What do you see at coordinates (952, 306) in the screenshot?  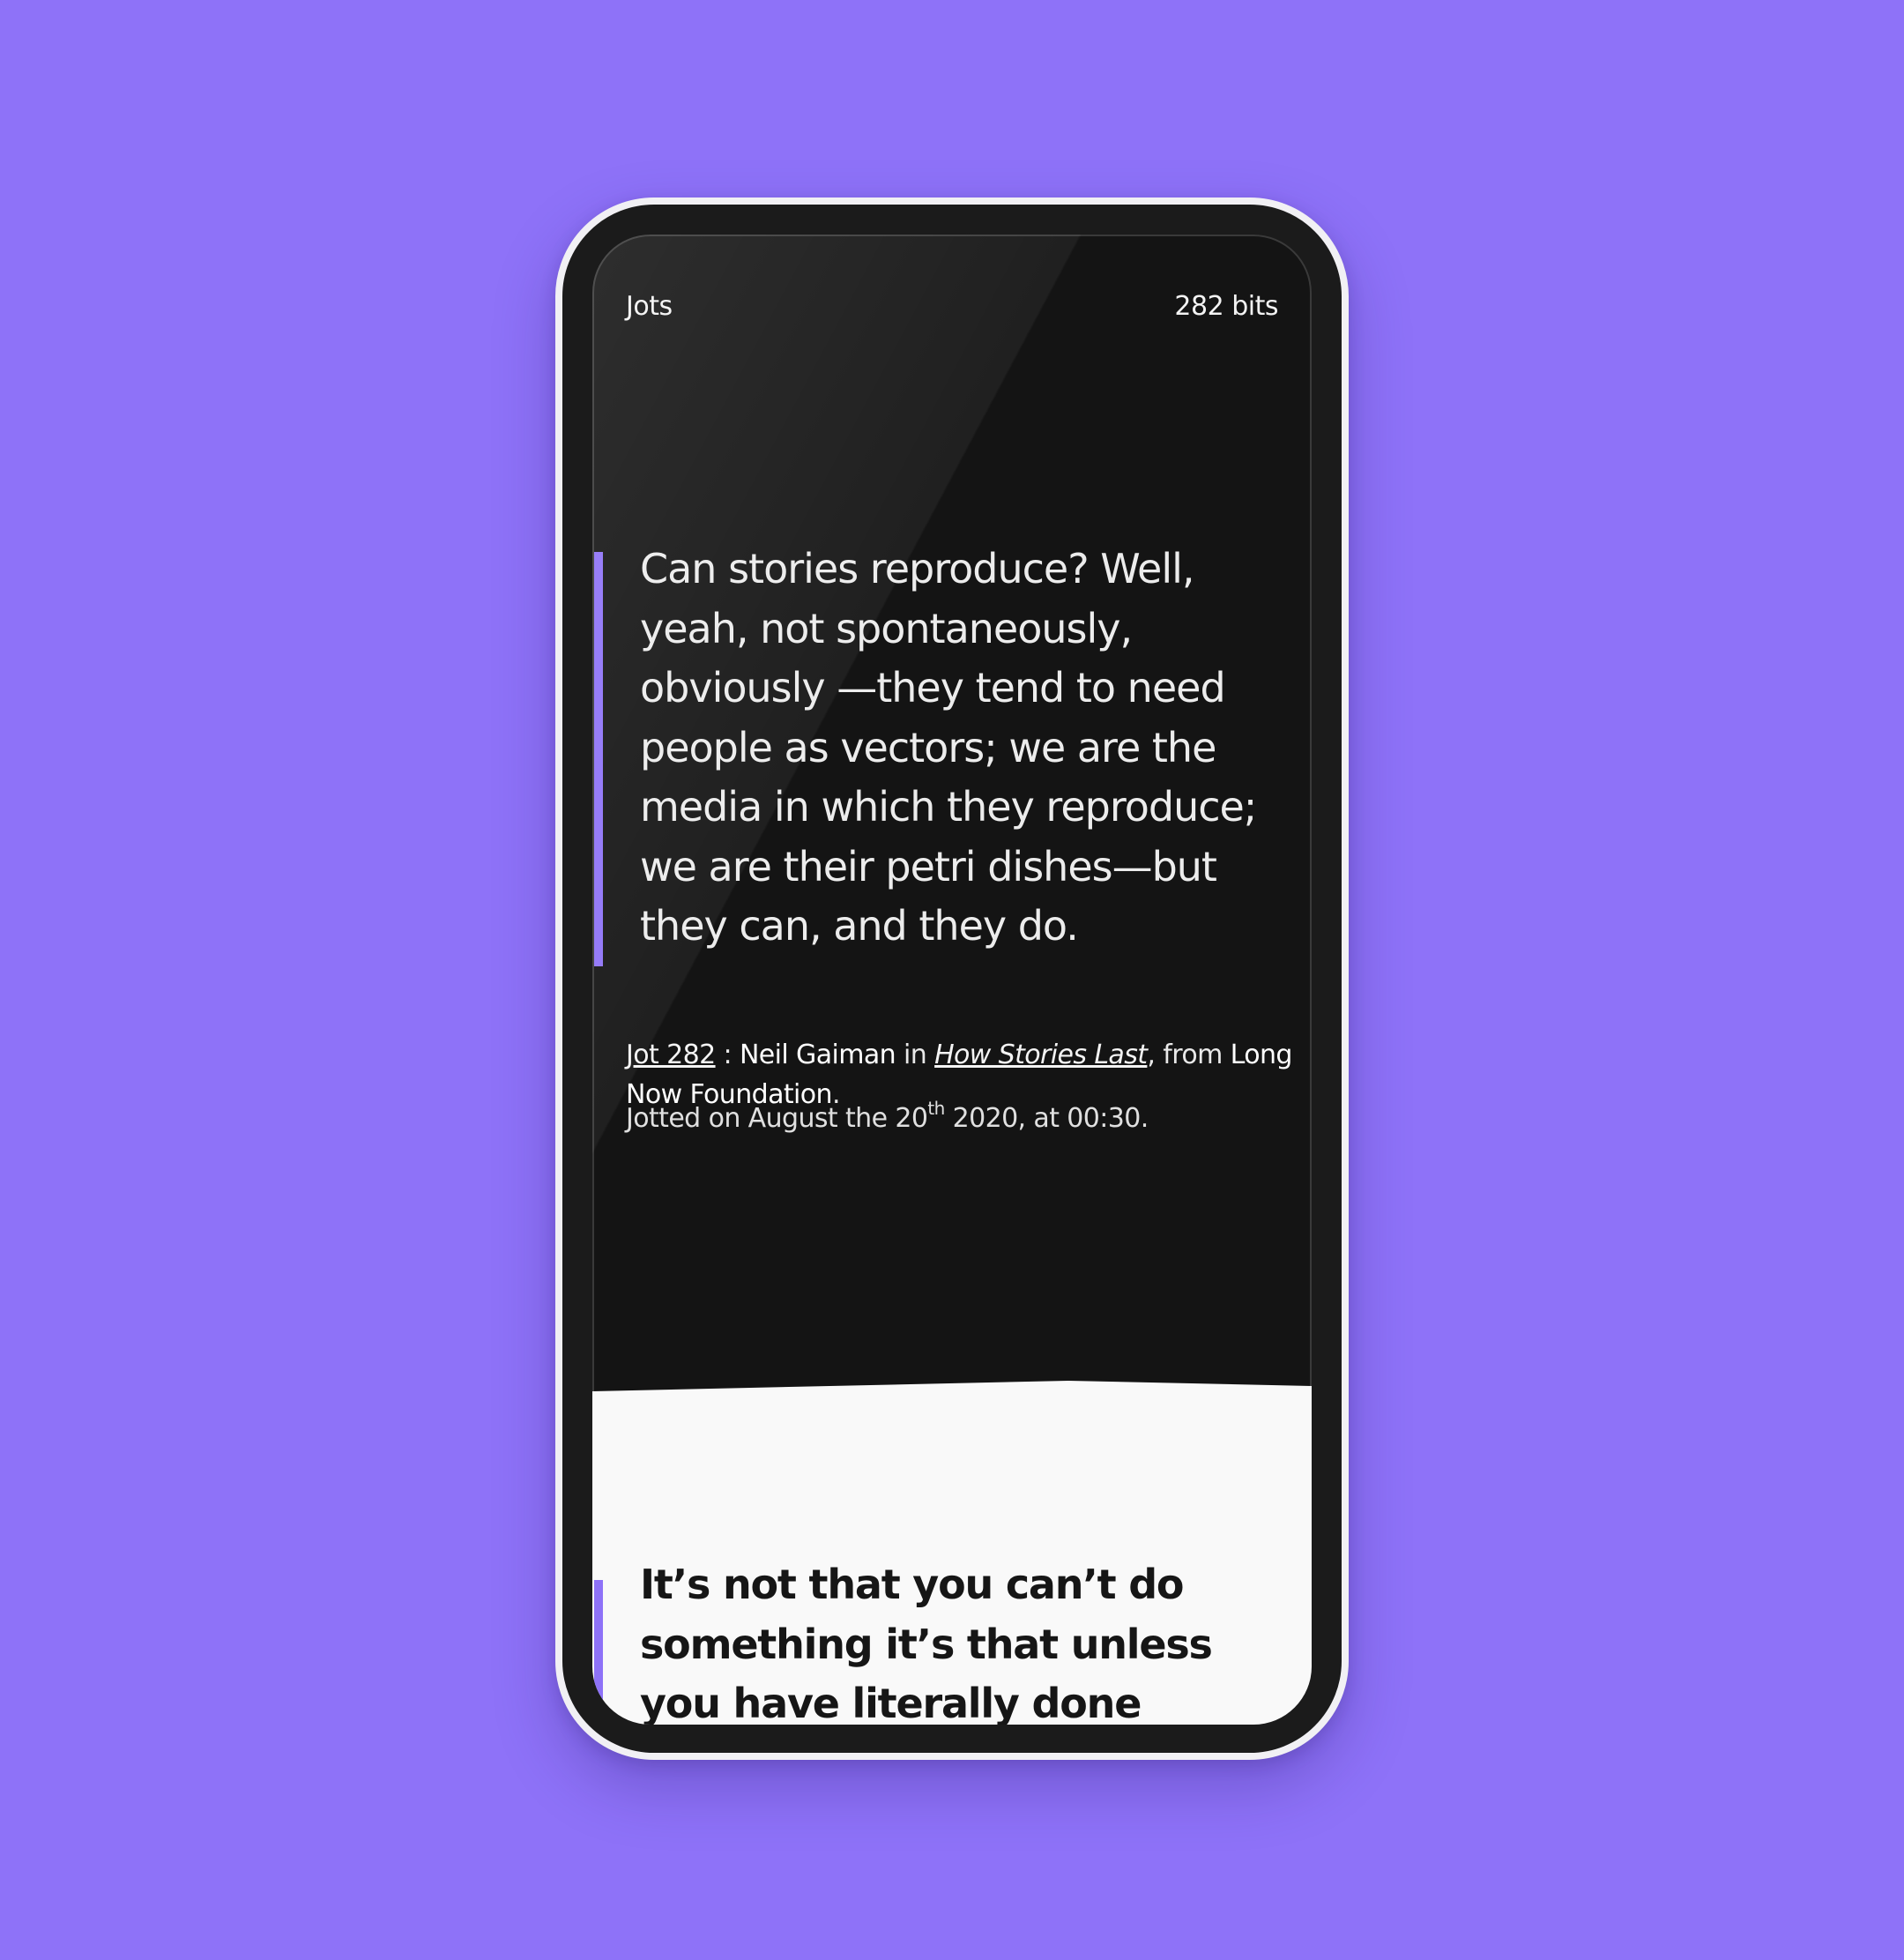 I see `top-bar: Jots 282 bits` at bounding box center [952, 306].